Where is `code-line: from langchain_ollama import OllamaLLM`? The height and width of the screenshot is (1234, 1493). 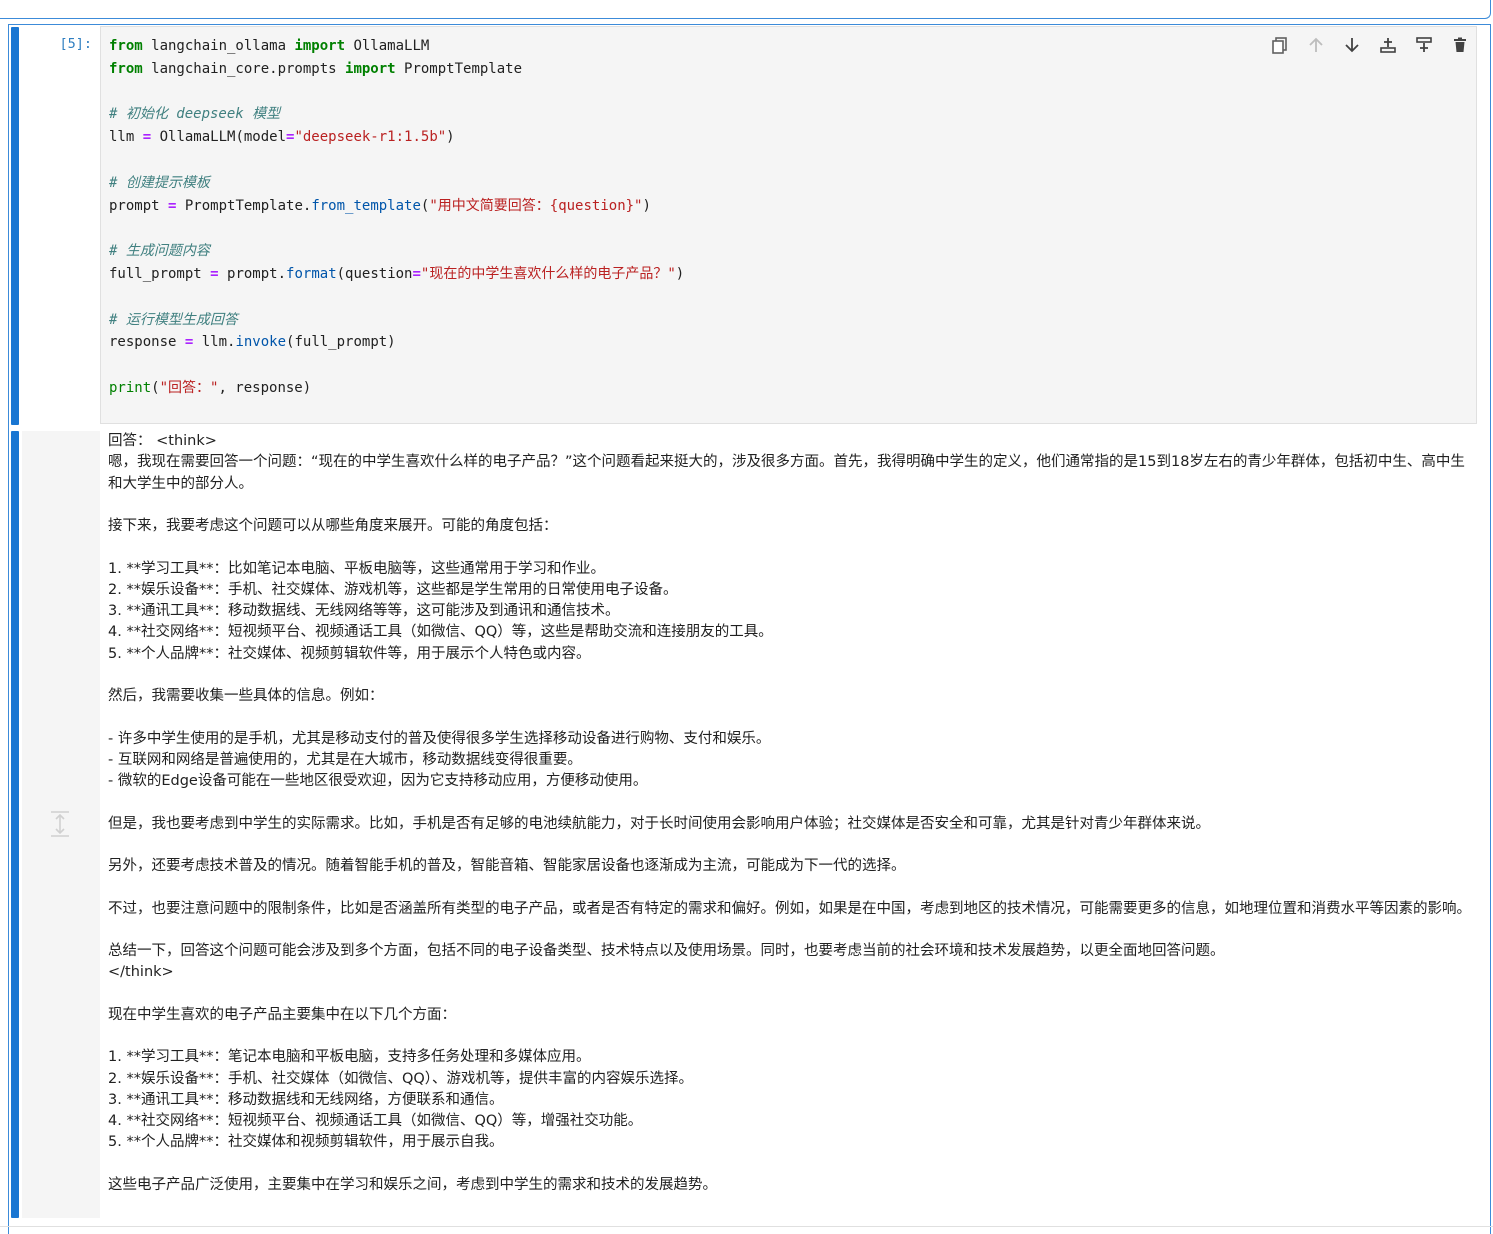
code-line: from langchain_ollama import OllamaLLM is located at coordinates (396, 46).